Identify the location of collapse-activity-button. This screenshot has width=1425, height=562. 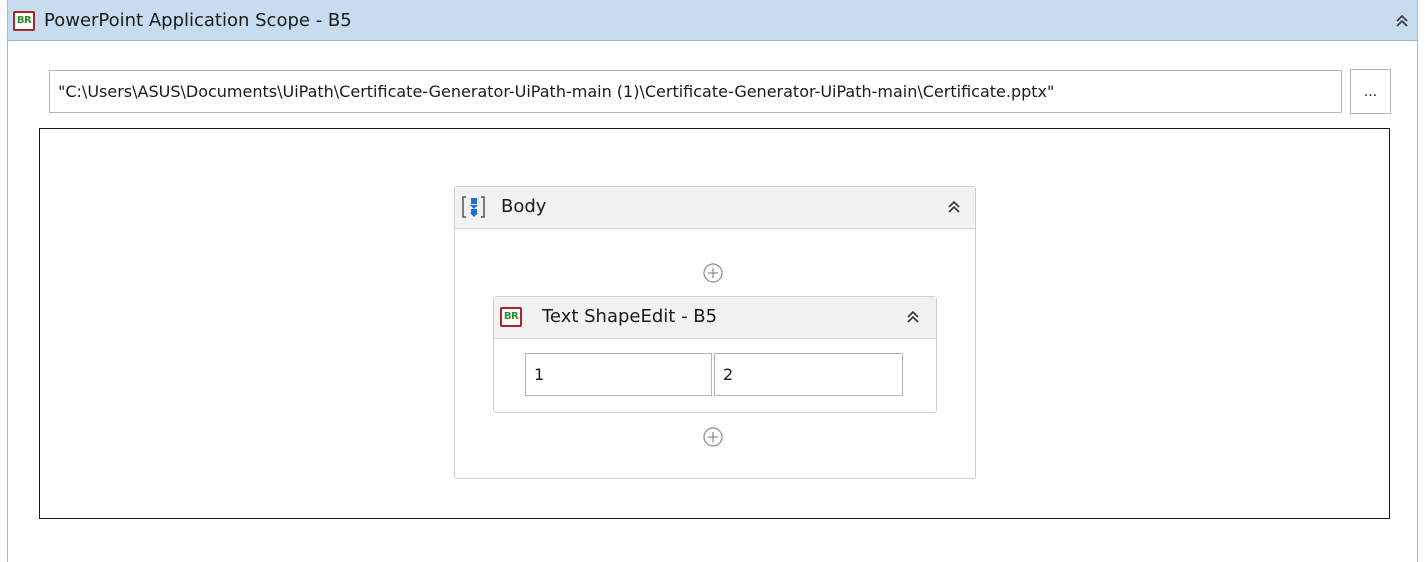
(913, 318).